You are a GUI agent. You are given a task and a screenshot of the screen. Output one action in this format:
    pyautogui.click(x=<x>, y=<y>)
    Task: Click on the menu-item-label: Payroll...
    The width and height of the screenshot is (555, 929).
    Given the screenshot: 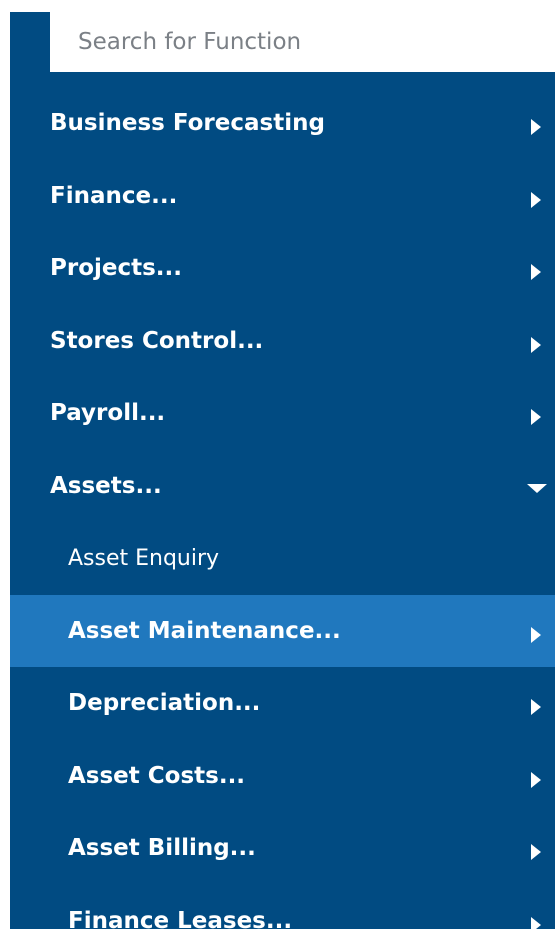 What is the action you would take?
    pyautogui.click(x=108, y=413)
    